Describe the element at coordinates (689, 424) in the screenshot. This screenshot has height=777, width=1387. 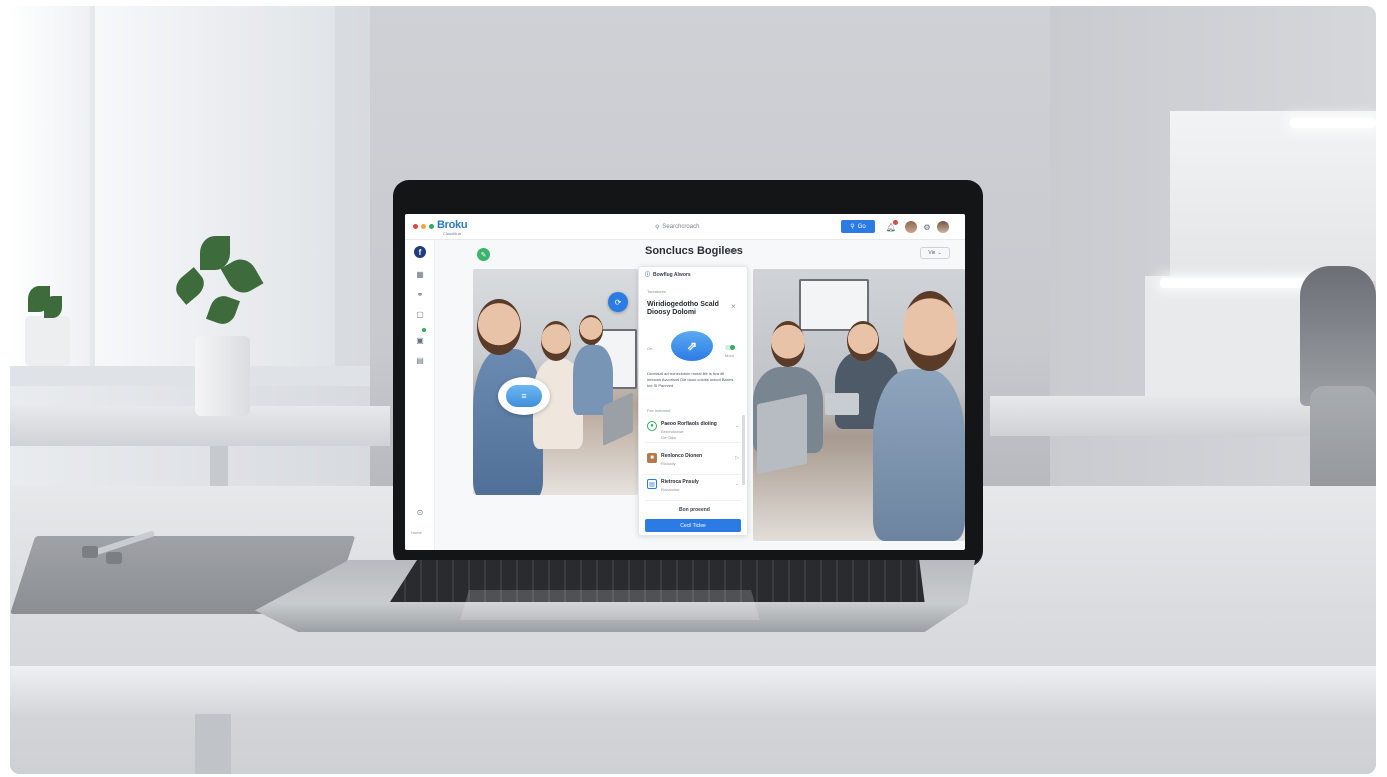
I see `list-item-title: Paeoo Rorfiaols dioiing` at that location.